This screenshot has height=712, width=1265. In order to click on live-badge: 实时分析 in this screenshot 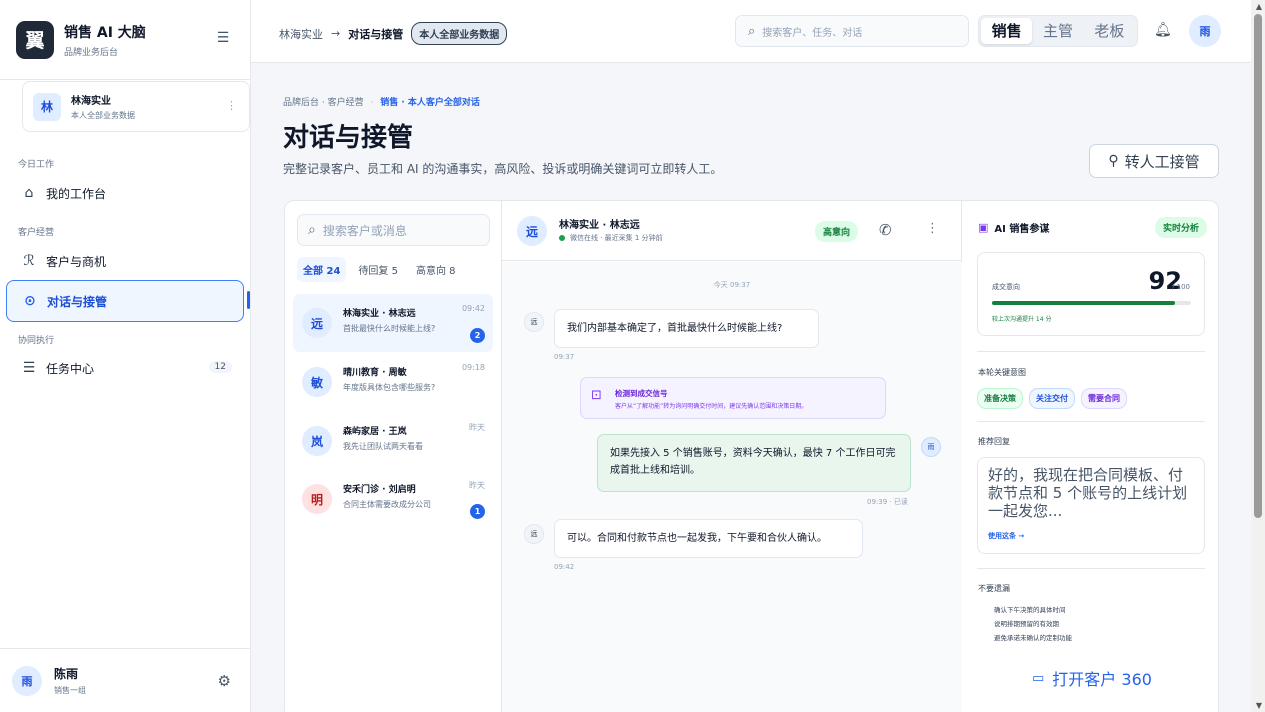, I will do `click(1180, 227)`.